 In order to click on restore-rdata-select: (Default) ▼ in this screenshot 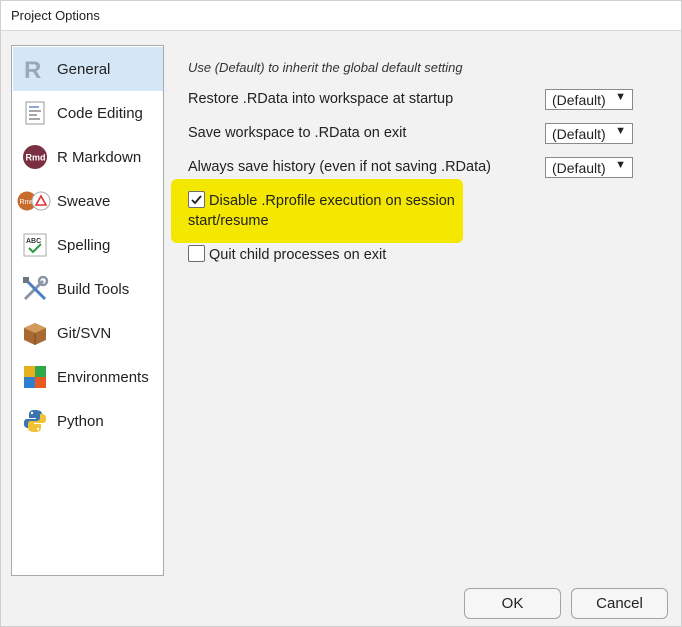, I will do `click(589, 99)`.